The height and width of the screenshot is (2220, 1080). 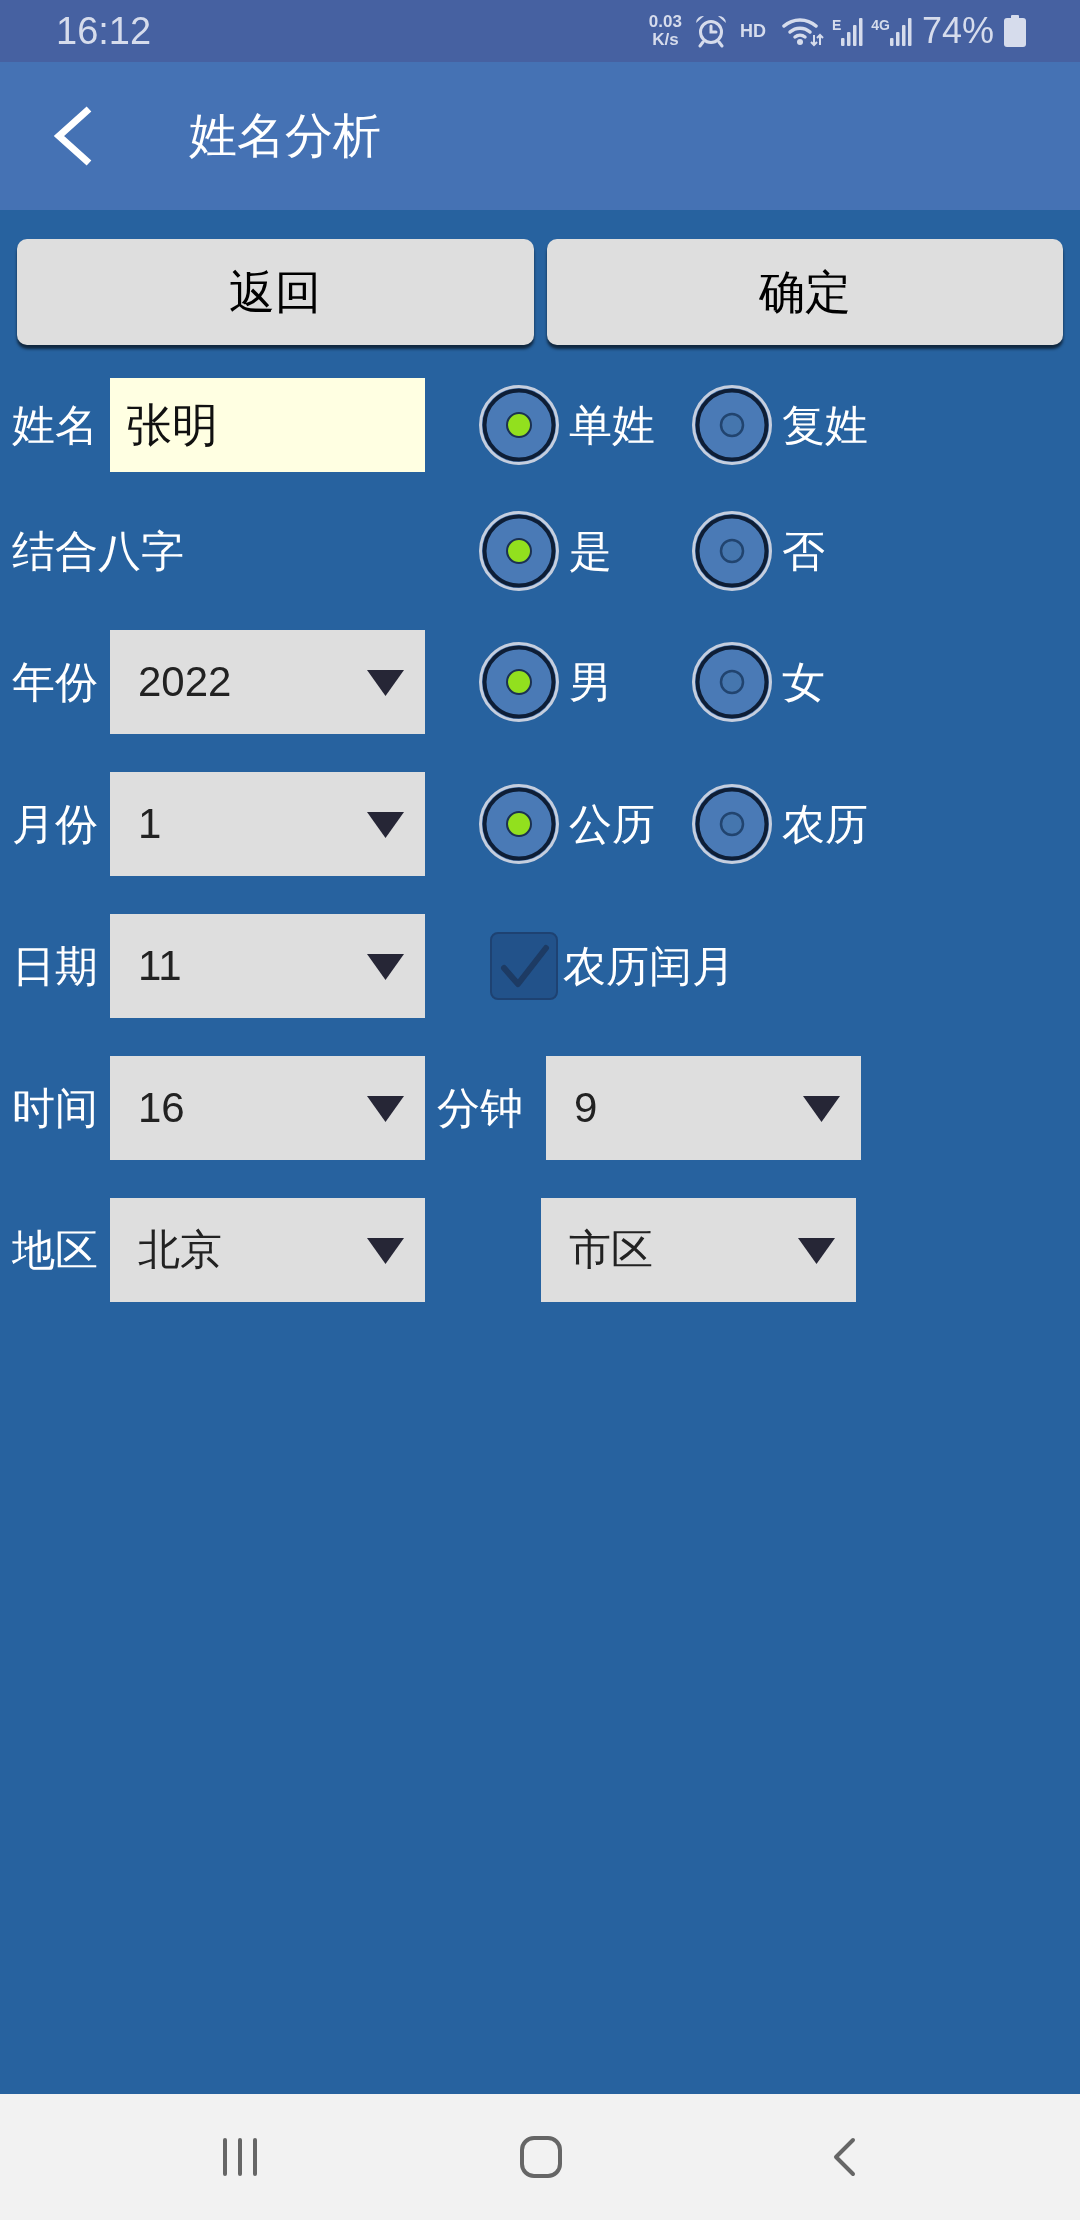 What do you see at coordinates (836, 25) in the screenshot?
I see `network-type: E` at bounding box center [836, 25].